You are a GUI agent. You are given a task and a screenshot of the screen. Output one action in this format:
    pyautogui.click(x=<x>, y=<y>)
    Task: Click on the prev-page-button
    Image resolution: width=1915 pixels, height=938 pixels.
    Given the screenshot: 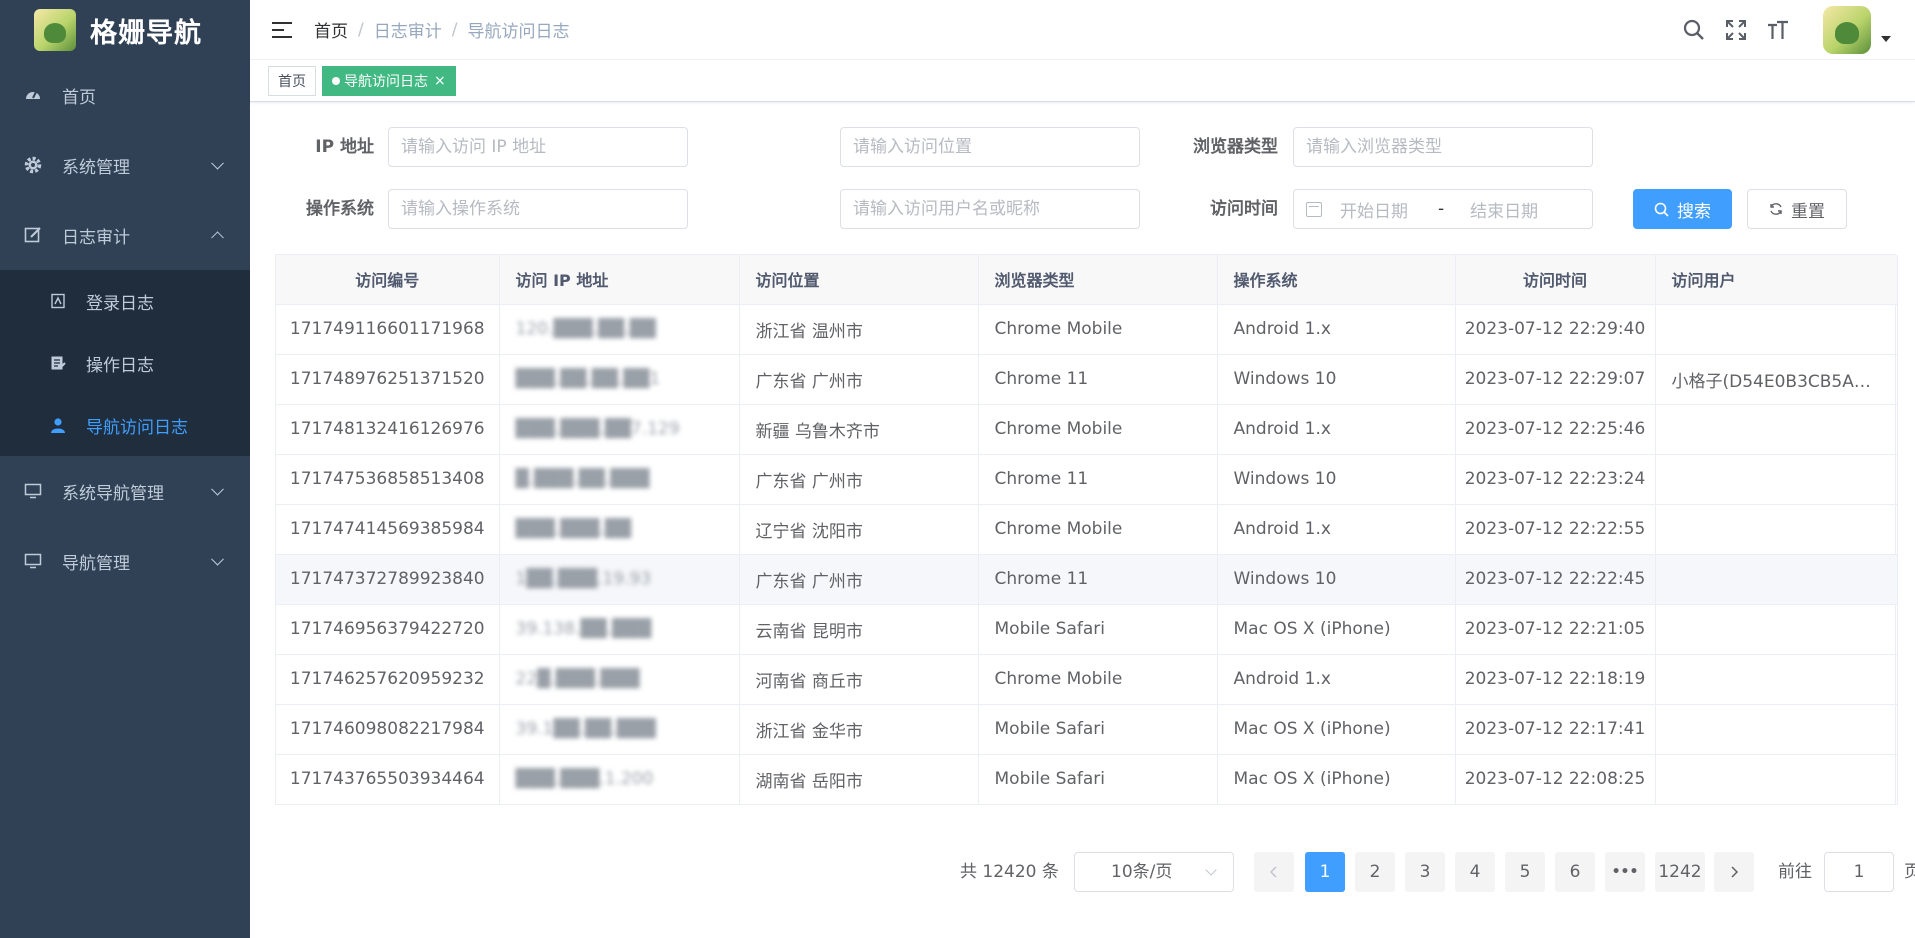 What is the action you would take?
    pyautogui.click(x=1274, y=872)
    